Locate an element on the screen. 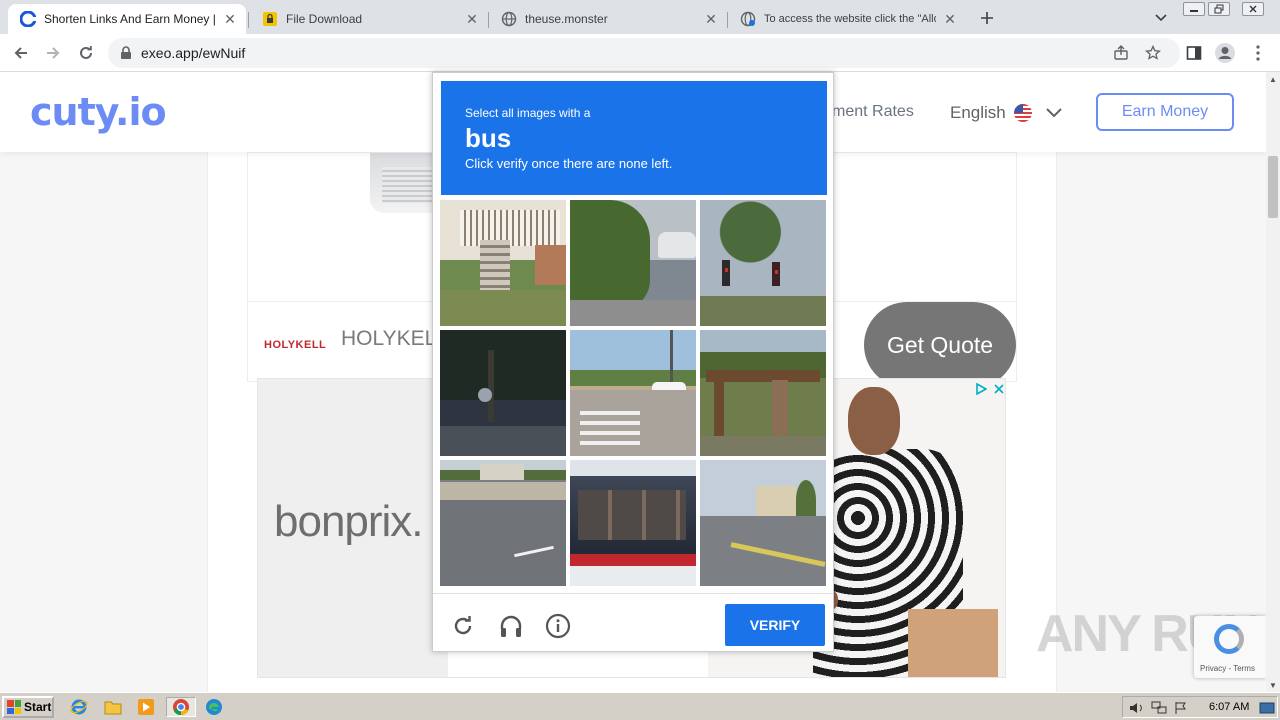 The width and height of the screenshot is (1280, 720). us-flag-icon is located at coordinates (1023, 113).